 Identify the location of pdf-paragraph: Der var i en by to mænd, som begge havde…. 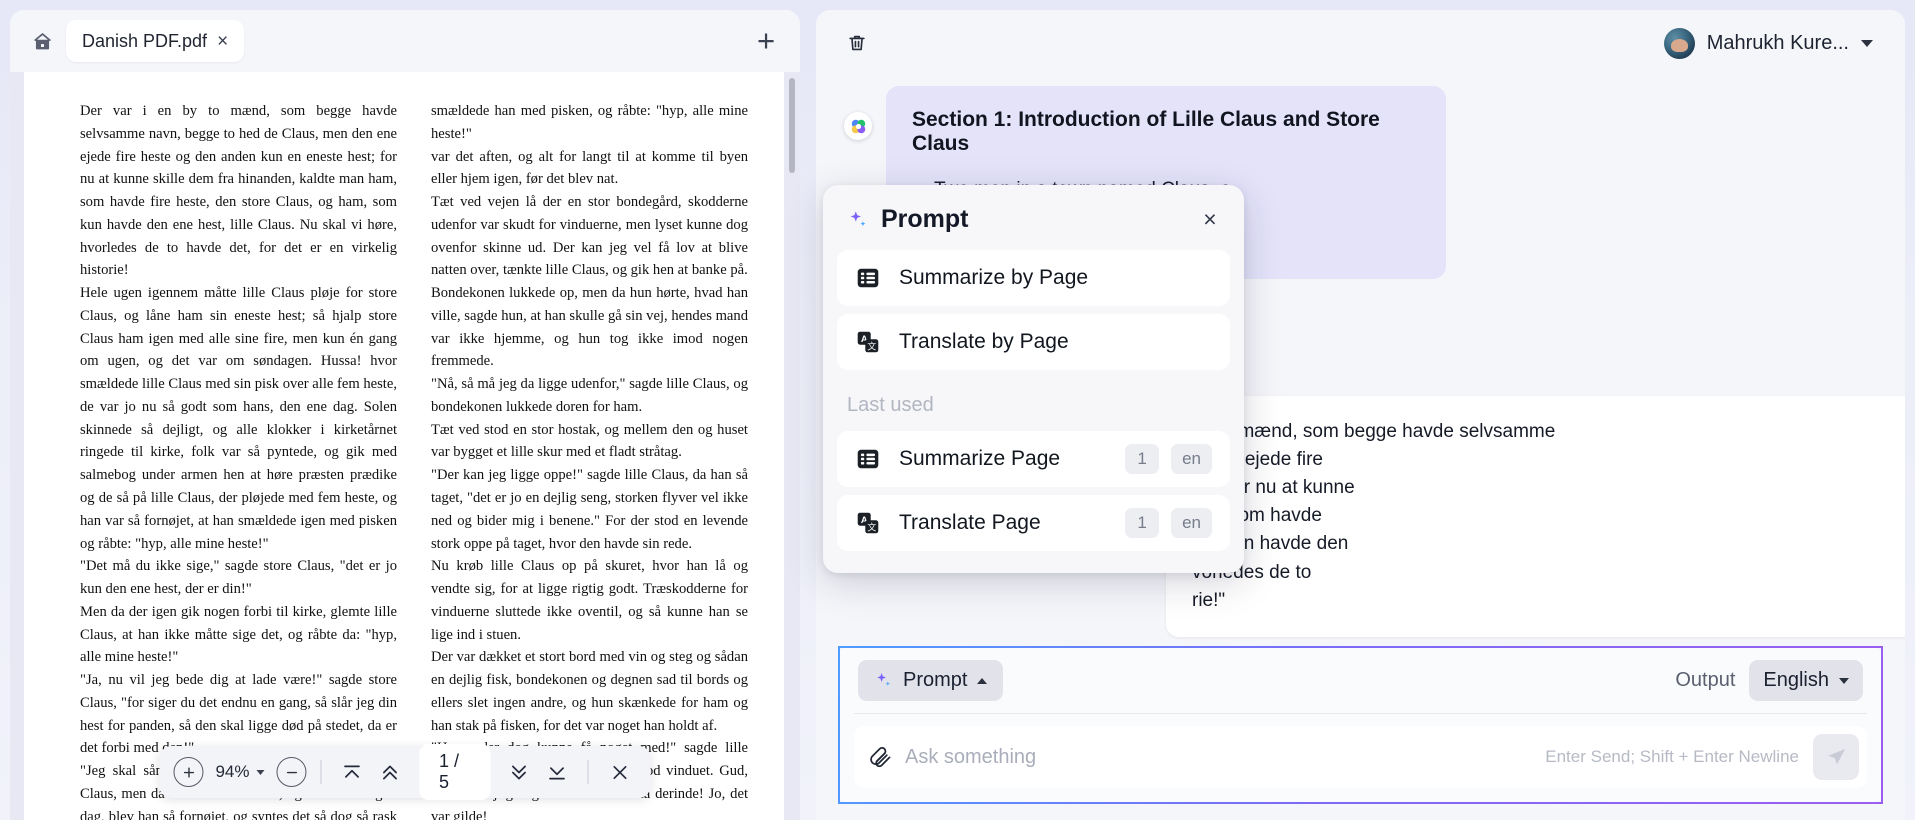
(238, 191).